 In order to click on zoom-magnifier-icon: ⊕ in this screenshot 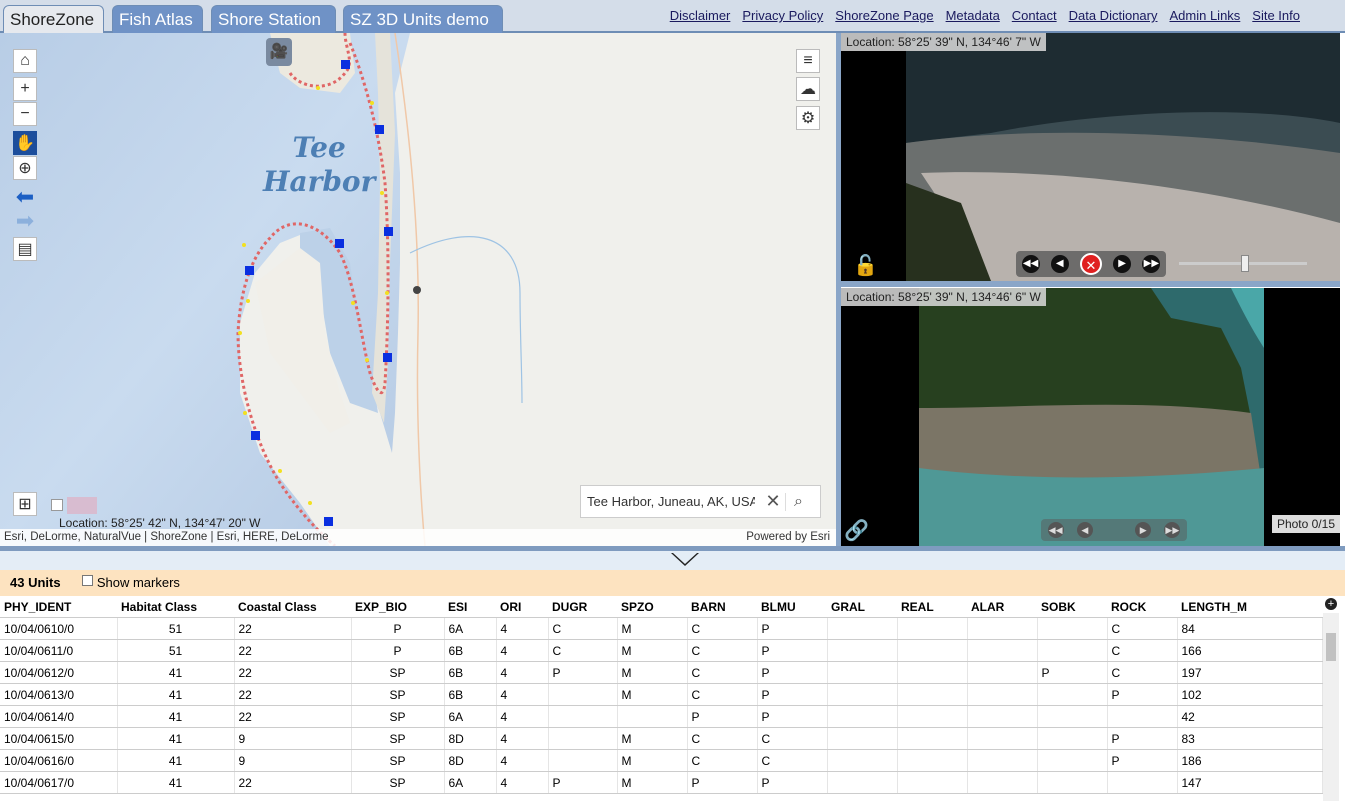, I will do `click(25, 168)`.